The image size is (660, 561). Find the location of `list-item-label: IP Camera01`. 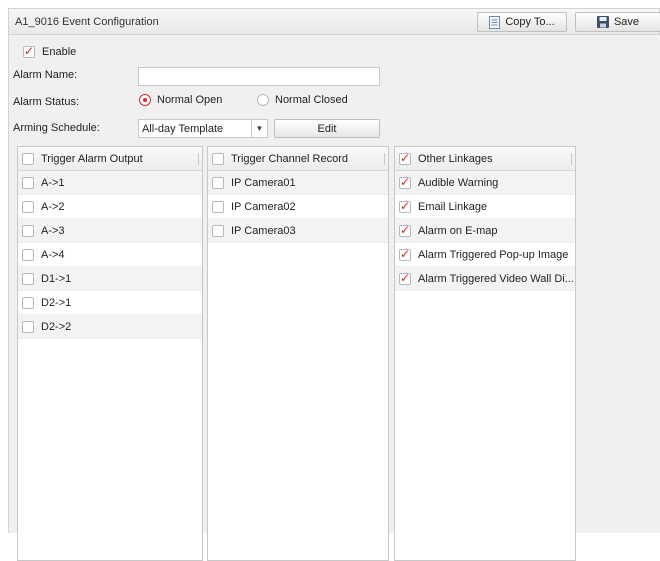

list-item-label: IP Camera01 is located at coordinates (263, 182).